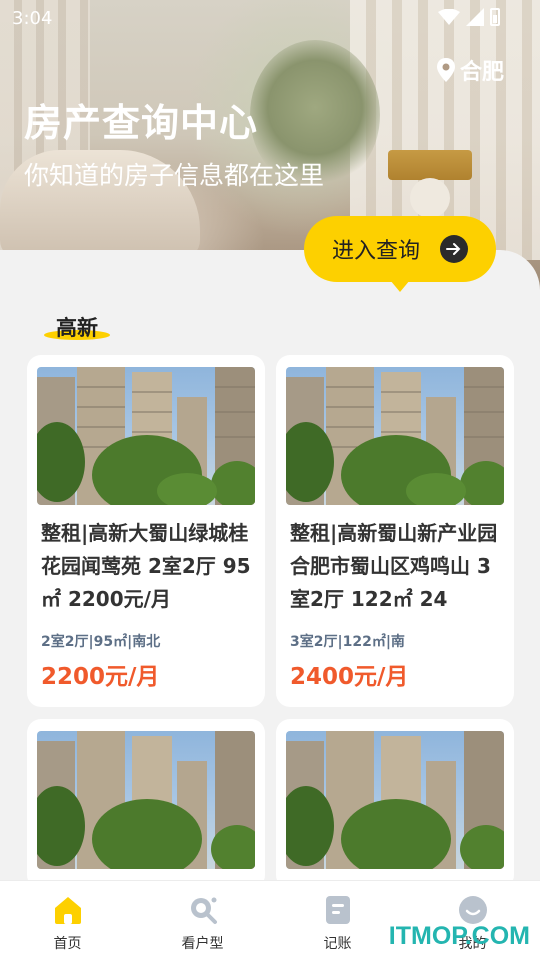 The width and height of the screenshot is (540, 960). I want to click on tab-accounting: 记账, so click(337, 920).